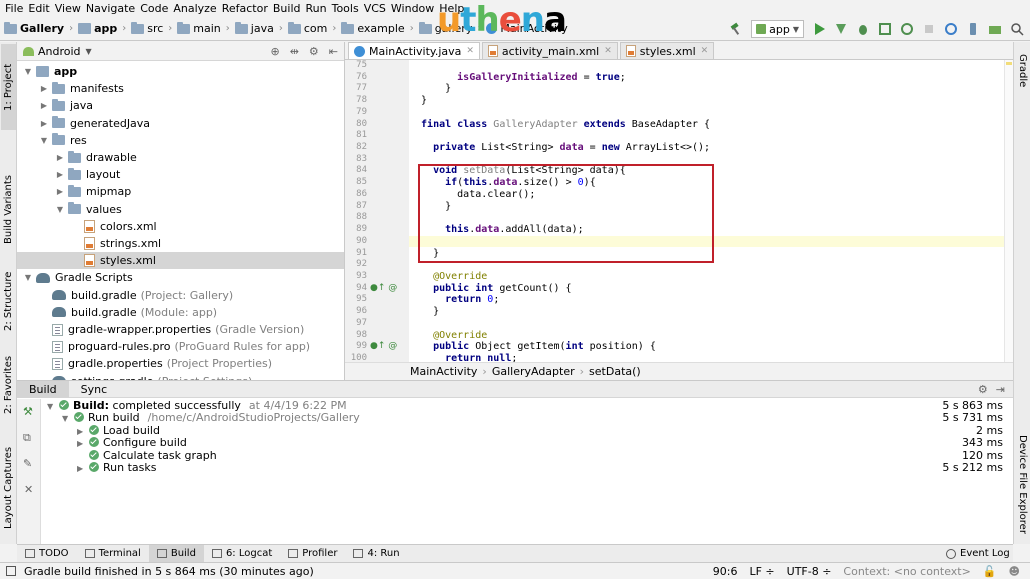 This screenshot has height=579, width=1030. I want to click on inspector-icon: ☻, so click(1014, 571).